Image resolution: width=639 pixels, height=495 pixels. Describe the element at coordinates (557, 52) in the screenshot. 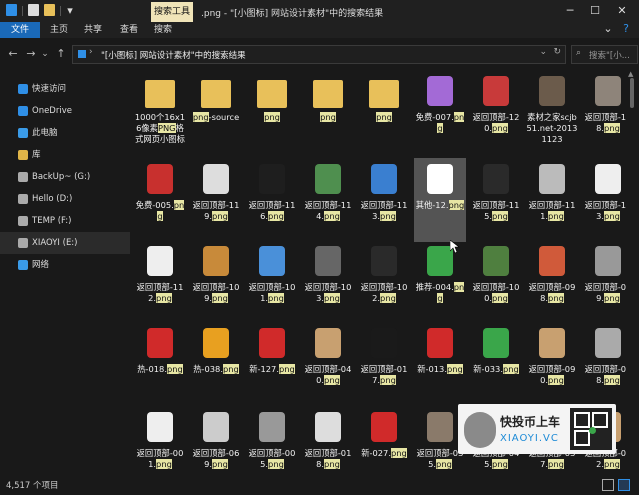

I see `refresh-icon: ↻` at that location.